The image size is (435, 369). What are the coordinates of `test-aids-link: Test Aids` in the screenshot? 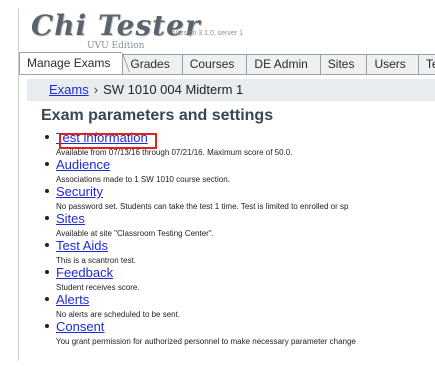 It's located at (82, 246).